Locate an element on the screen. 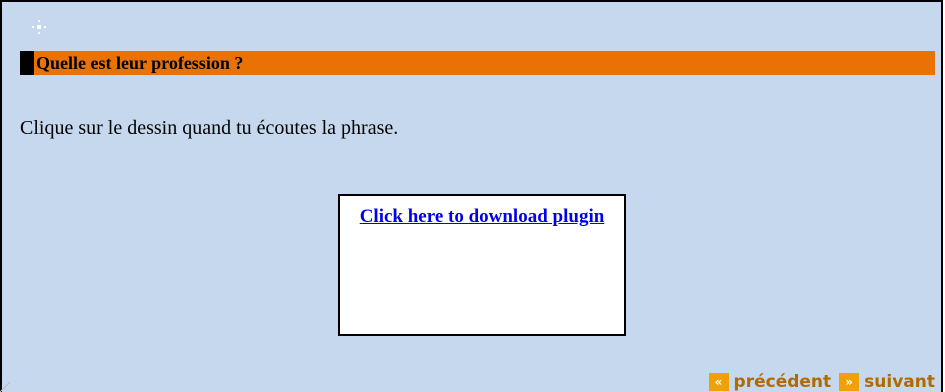  next-label: suivant is located at coordinates (899, 382).